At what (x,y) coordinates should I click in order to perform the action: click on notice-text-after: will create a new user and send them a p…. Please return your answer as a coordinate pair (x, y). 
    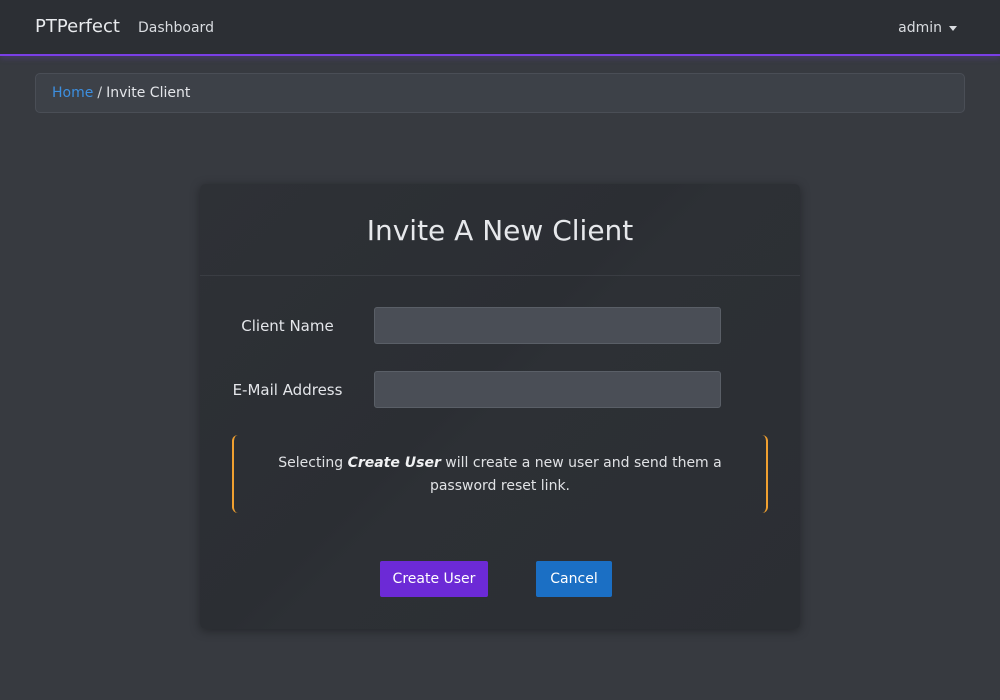
    Looking at the image, I should click on (575, 474).